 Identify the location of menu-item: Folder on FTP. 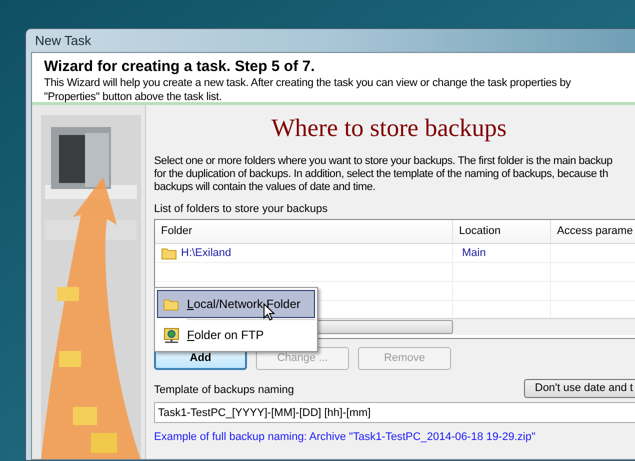
(236, 335).